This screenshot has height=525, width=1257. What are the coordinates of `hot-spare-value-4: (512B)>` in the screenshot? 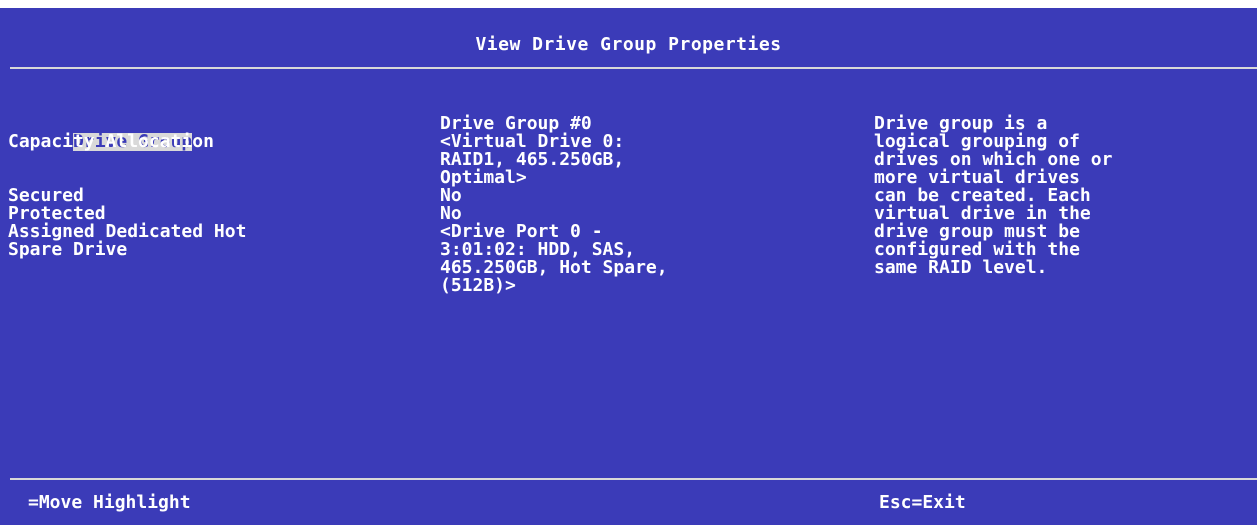 It's located at (650, 286).